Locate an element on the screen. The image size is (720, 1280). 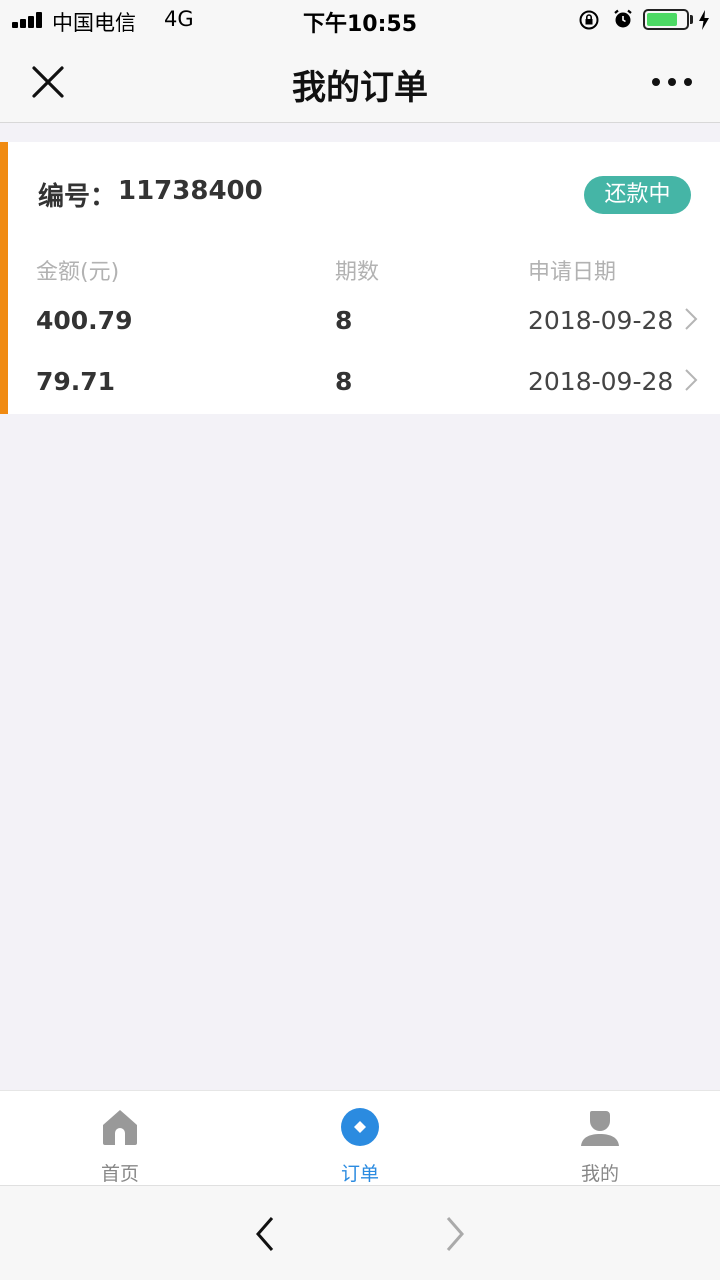
nav-bar: 我的订单 is located at coordinates (360, 81).